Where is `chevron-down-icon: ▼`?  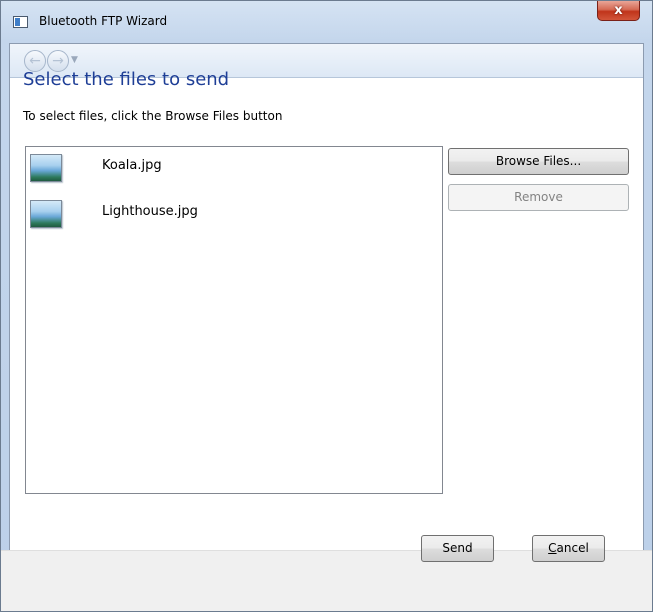 chevron-down-icon: ▼ is located at coordinates (74, 60).